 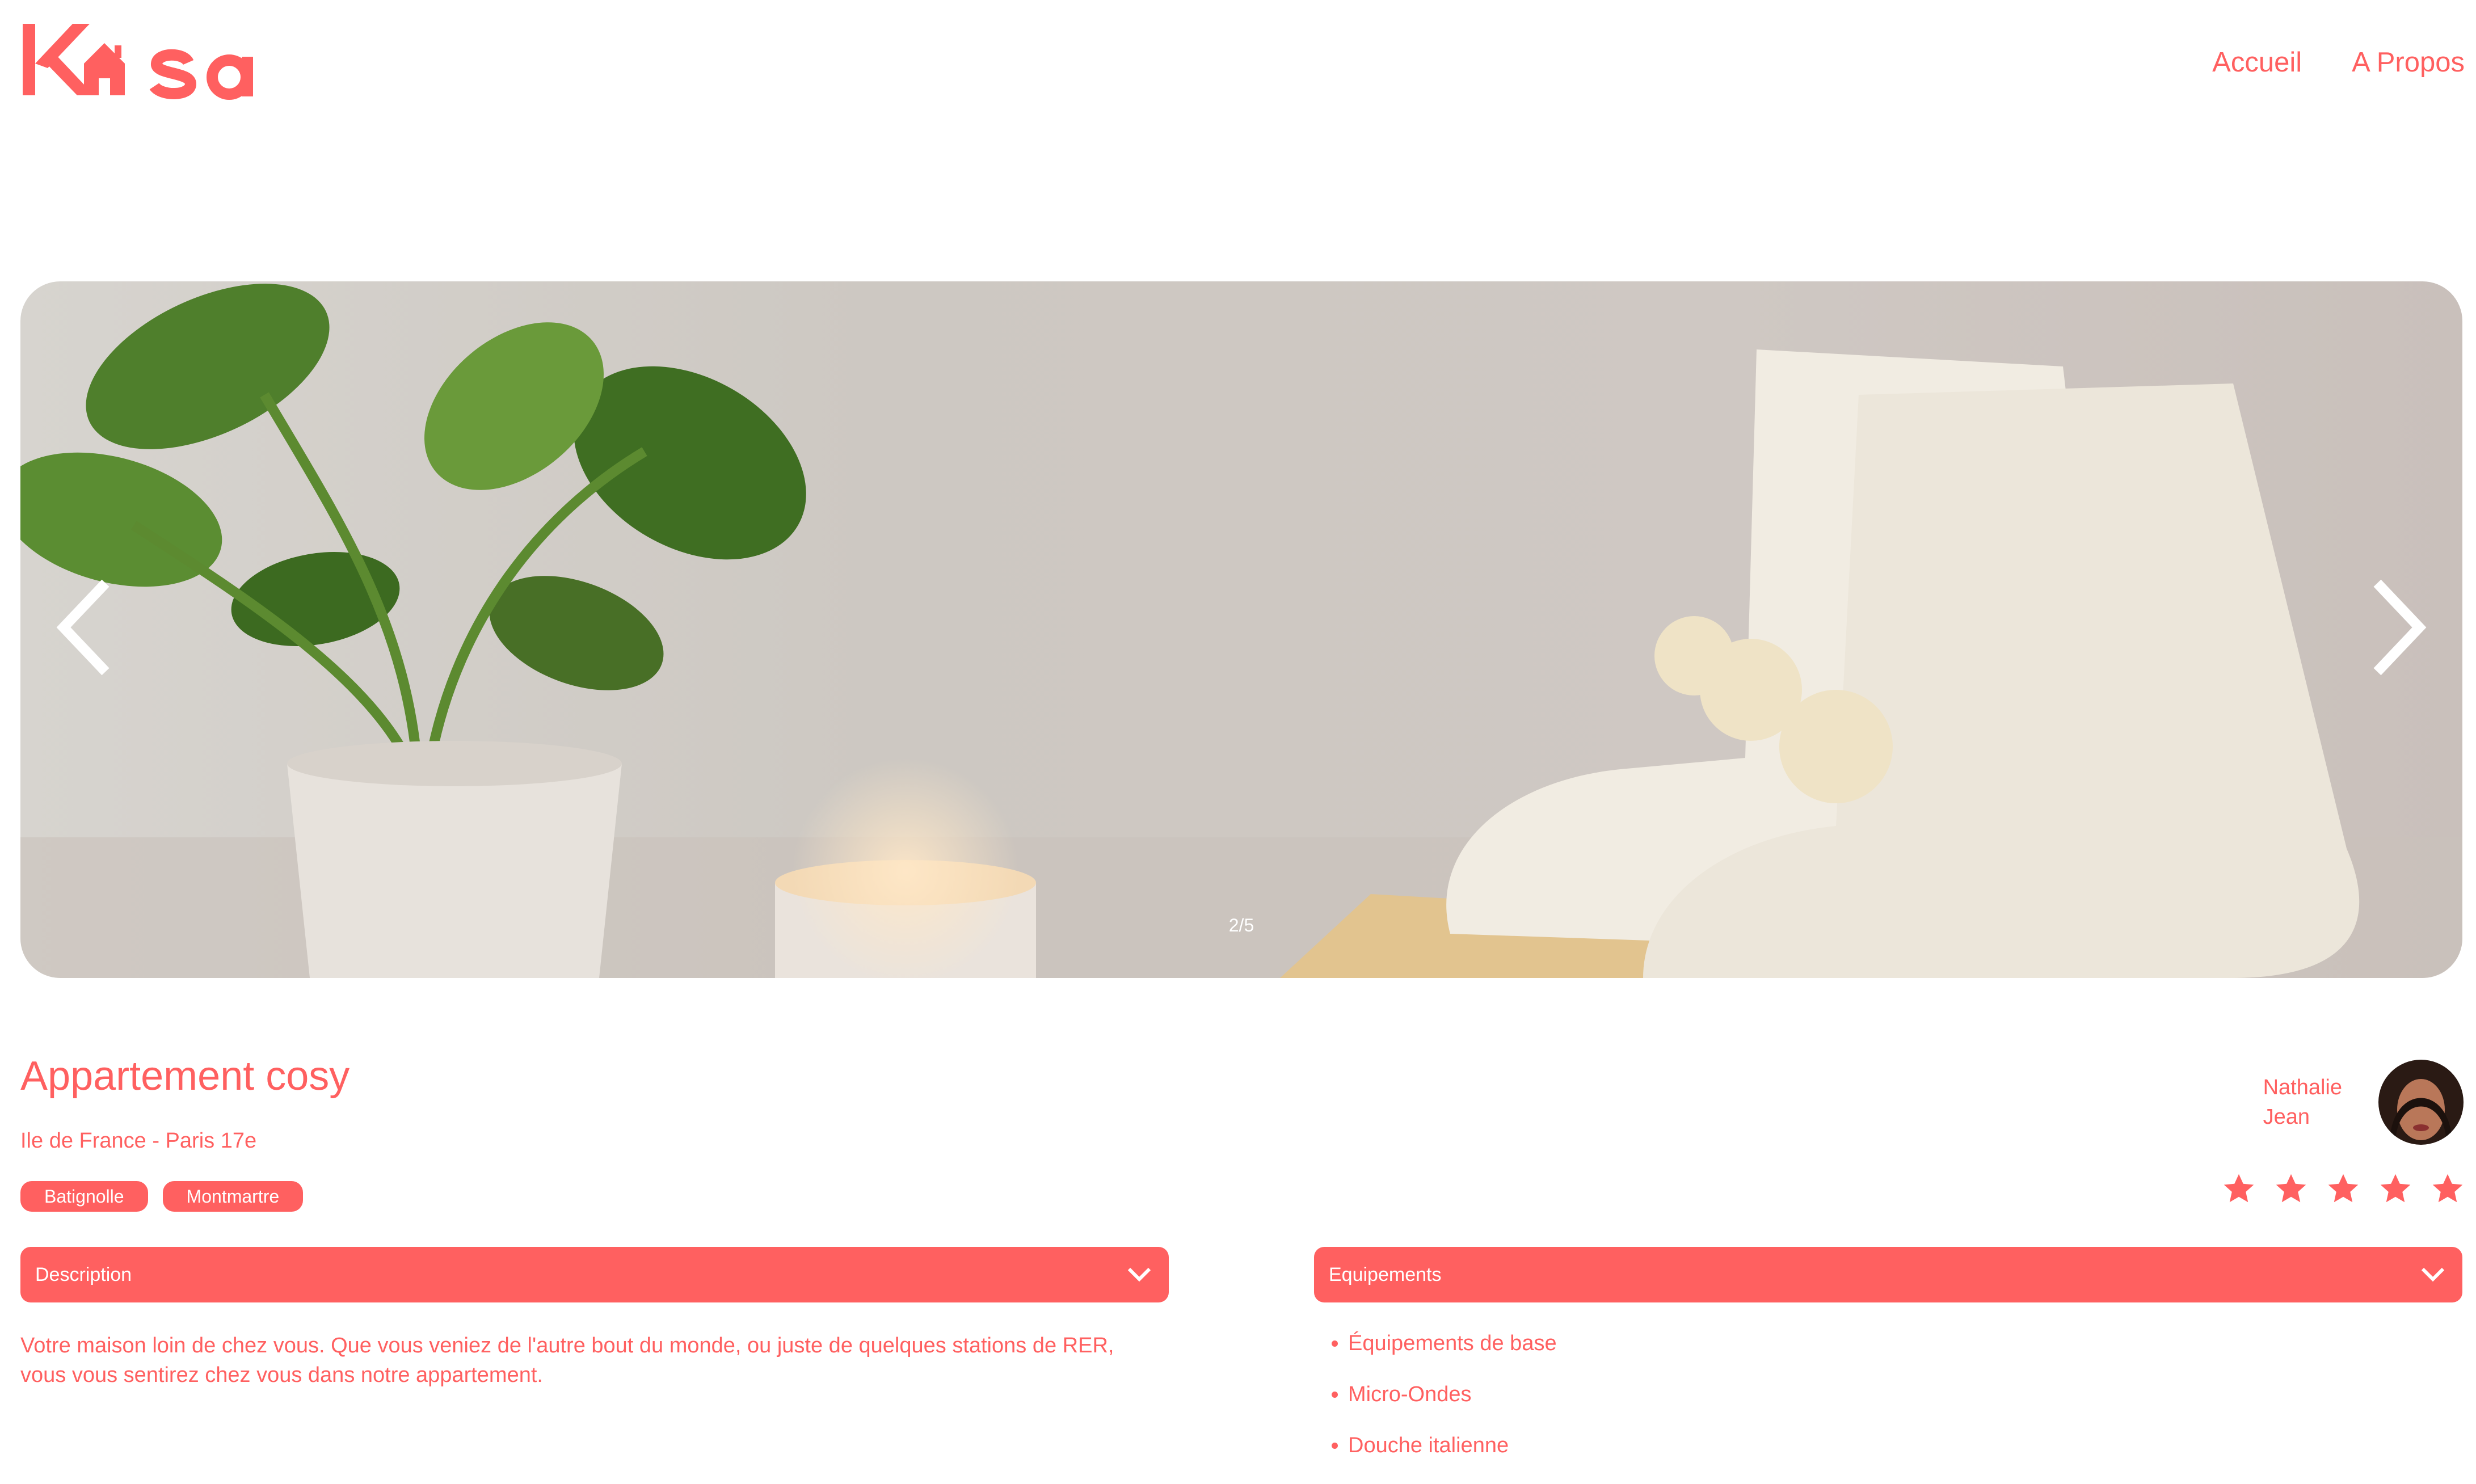 I want to click on nav-home-link: Accueil, so click(x=2257, y=62).